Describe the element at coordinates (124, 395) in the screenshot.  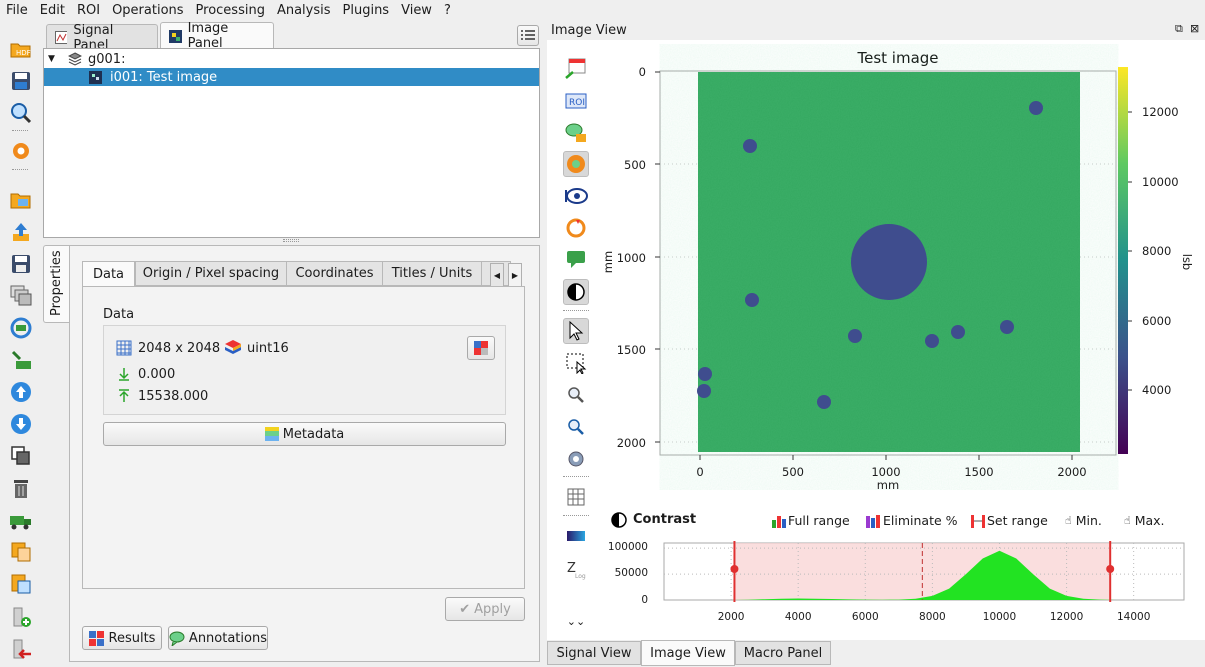
I see `max-value-icon` at that location.